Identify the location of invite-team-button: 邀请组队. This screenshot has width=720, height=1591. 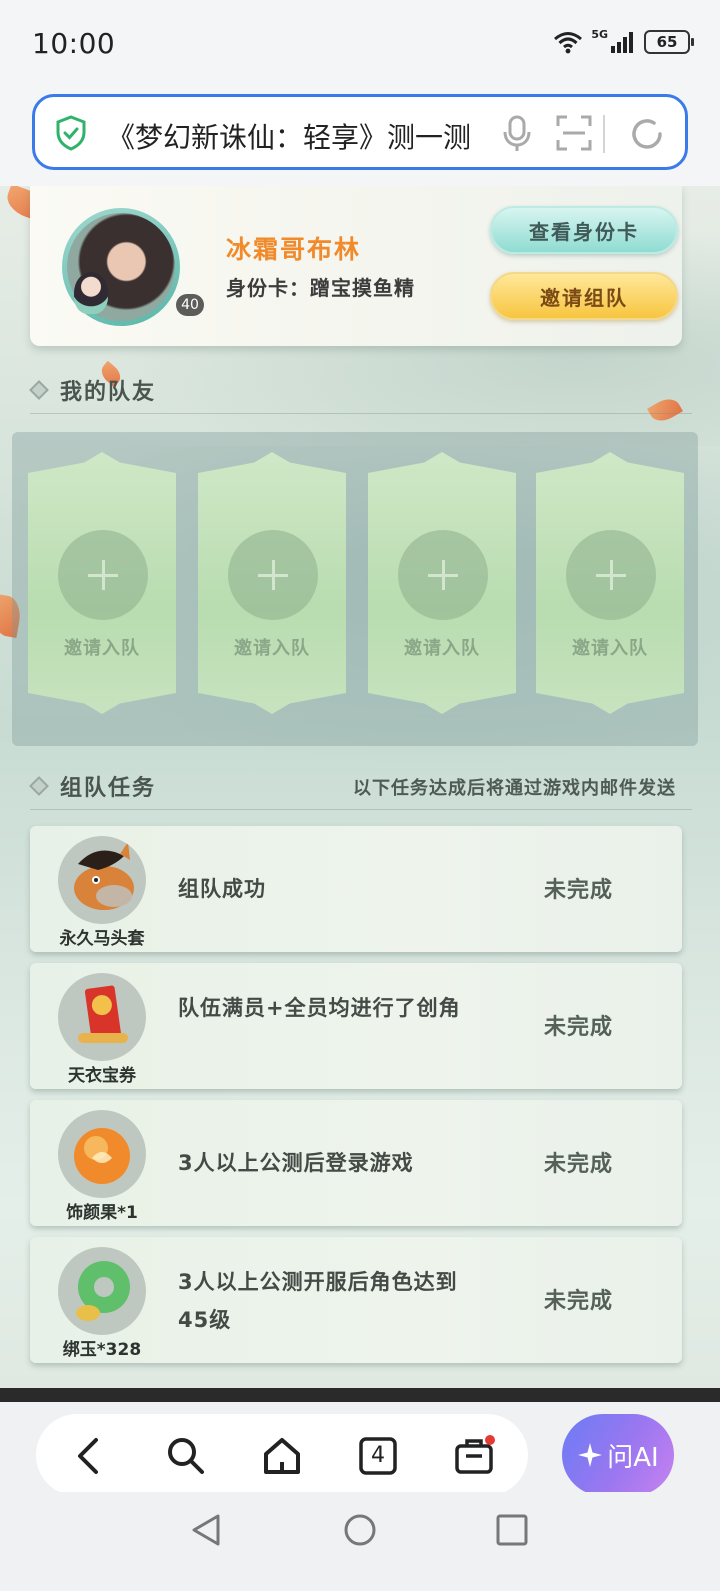
(584, 296).